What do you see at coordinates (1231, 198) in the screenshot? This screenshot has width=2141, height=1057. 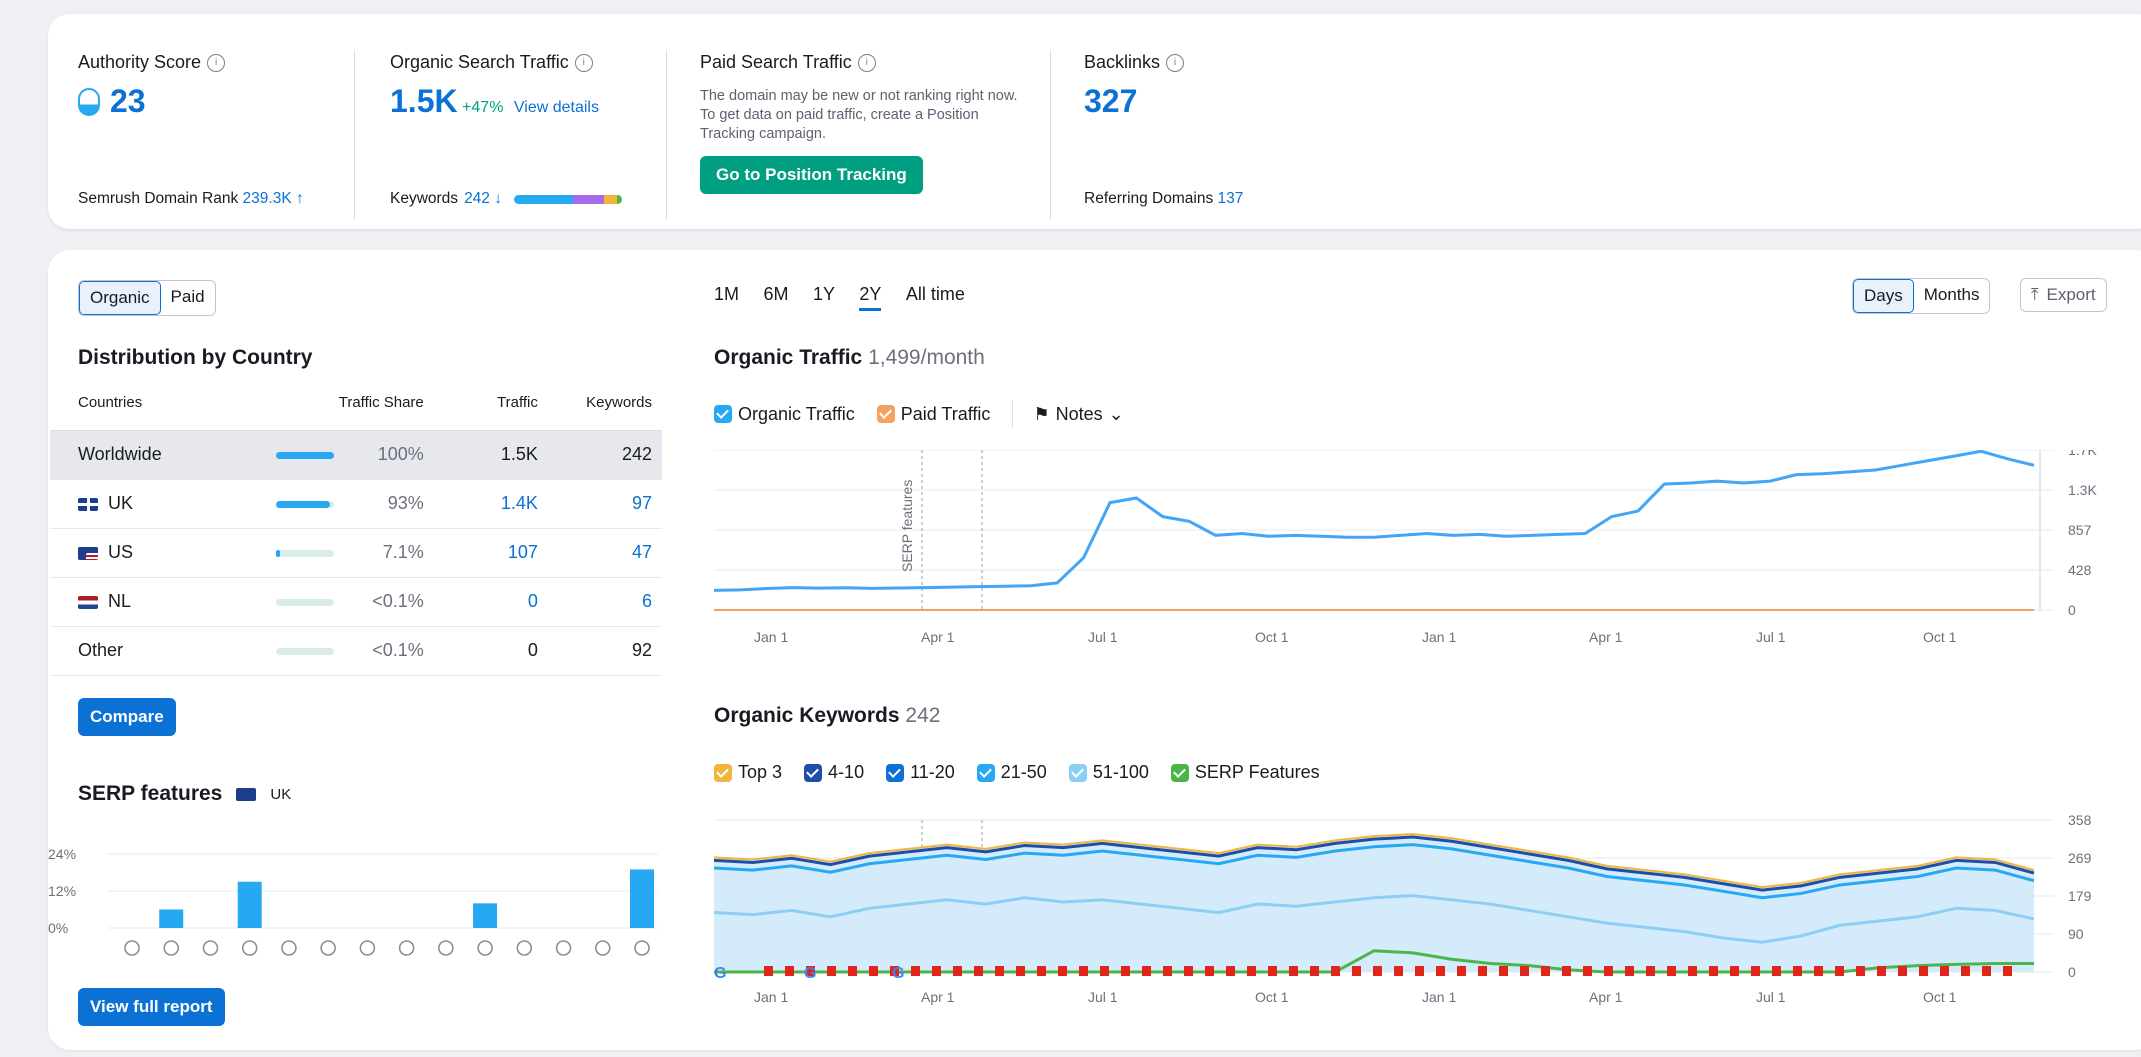 I see `referring-domains-value: 137` at bounding box center [1231, 198].